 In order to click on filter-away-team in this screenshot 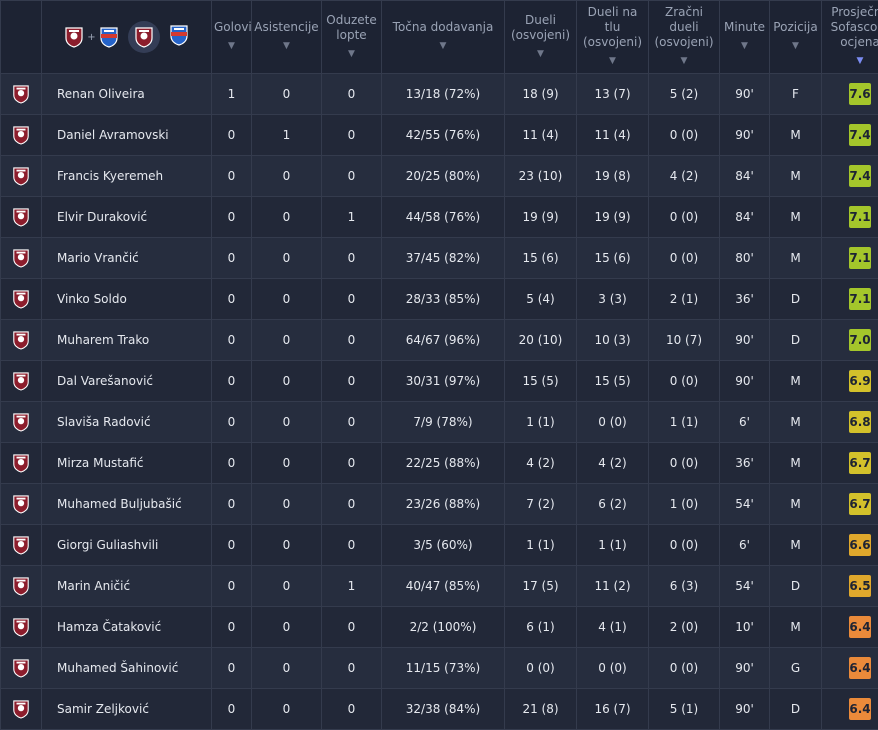, I will do `click(179, 37)`.